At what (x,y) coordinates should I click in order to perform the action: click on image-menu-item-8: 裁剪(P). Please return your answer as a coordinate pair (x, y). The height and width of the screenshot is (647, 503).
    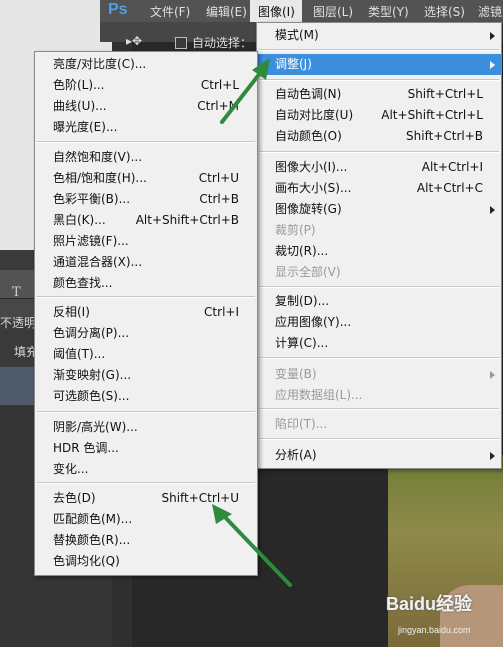
    Looking at the image, I should click on (379, 230).